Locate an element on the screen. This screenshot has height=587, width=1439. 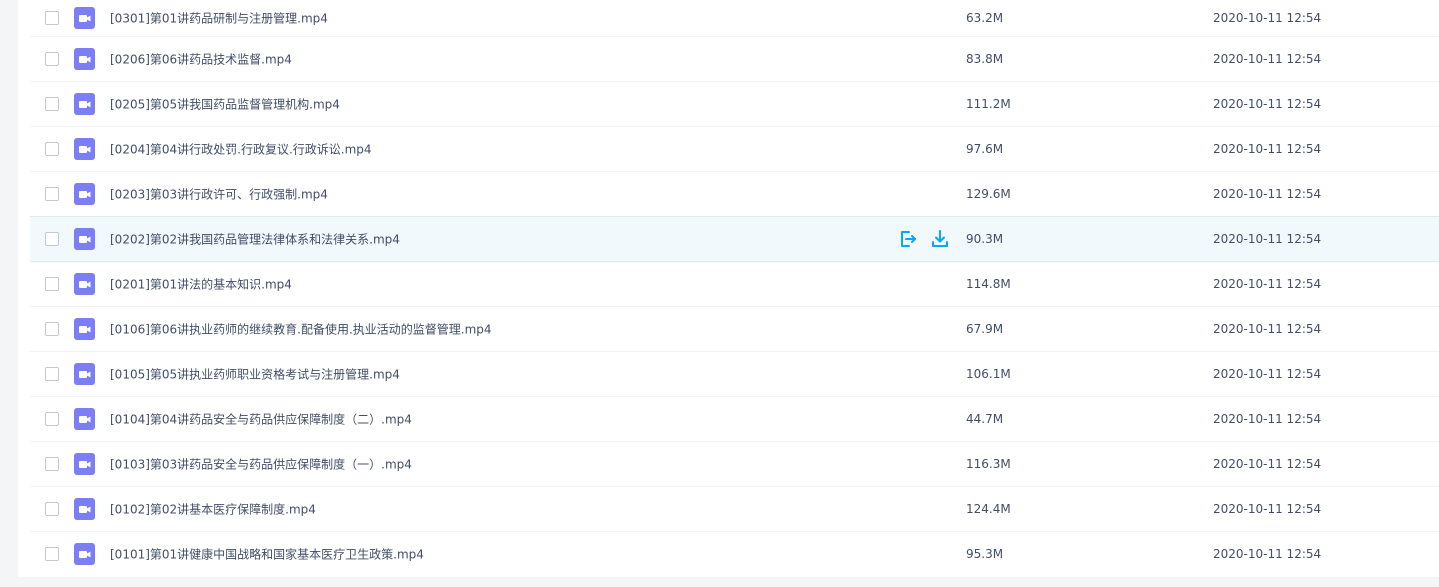
file-name: [0204]第04讲行政处罚.行政复议.行政诉讼.mp4 is located at coordinates (241, 149).